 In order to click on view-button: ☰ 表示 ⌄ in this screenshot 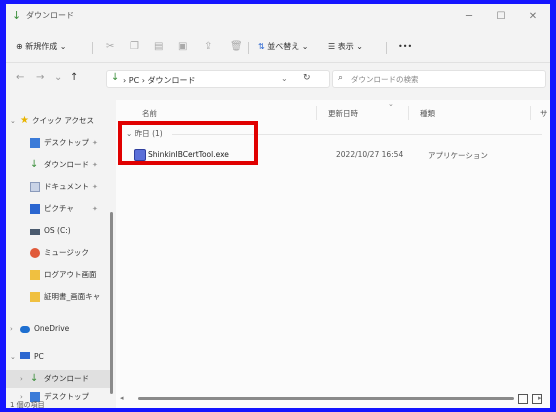, I will do `click(345, 47)`.